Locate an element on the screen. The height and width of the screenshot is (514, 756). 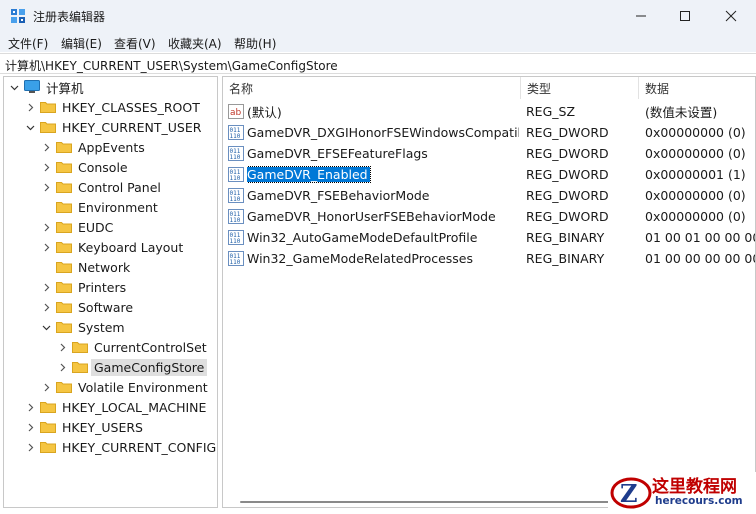
tree-item: GameConfigStore is located at coordinates (132, 367).